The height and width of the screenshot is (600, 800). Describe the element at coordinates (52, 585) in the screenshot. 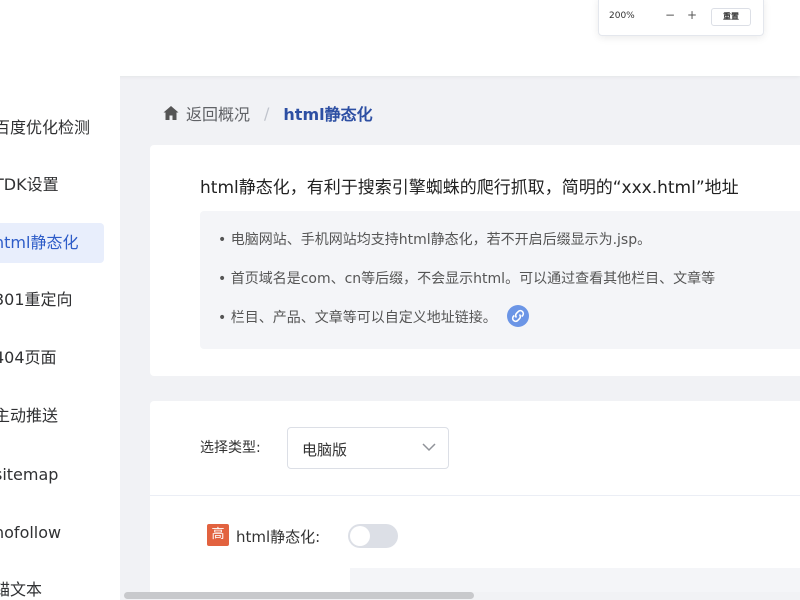

I see `sidebar-item-anchor-text: 锚文本` at that location.